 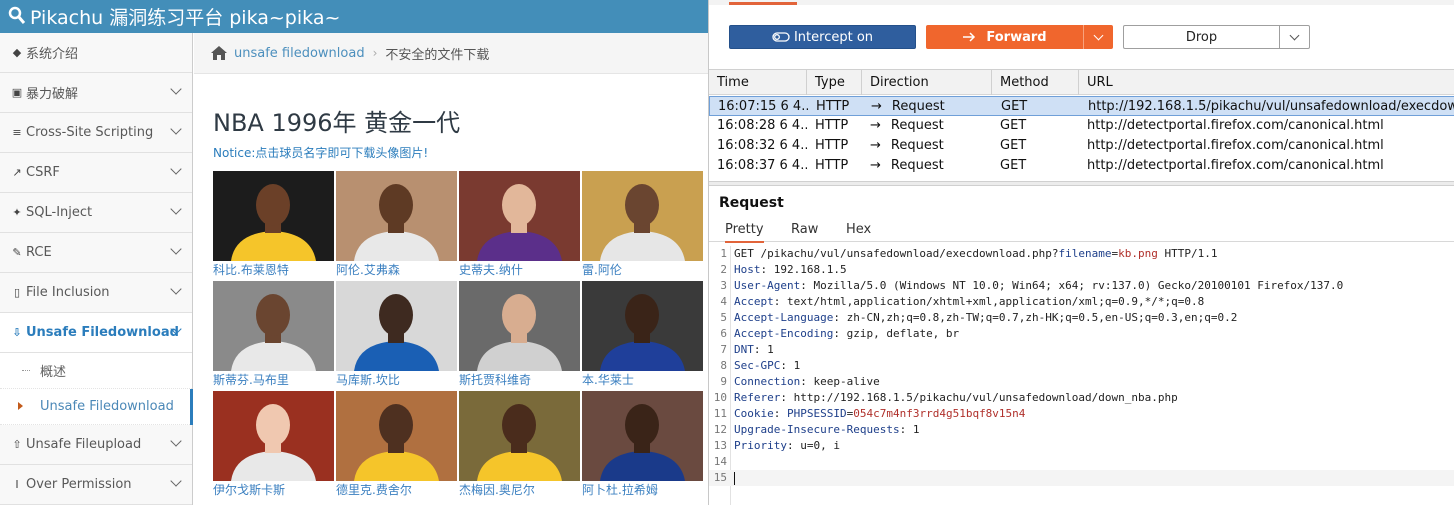 What do you see at coordinates (1201, 37) in the screenshot?
I see `drop-button: Drop` at bounding box center [1201, 37].